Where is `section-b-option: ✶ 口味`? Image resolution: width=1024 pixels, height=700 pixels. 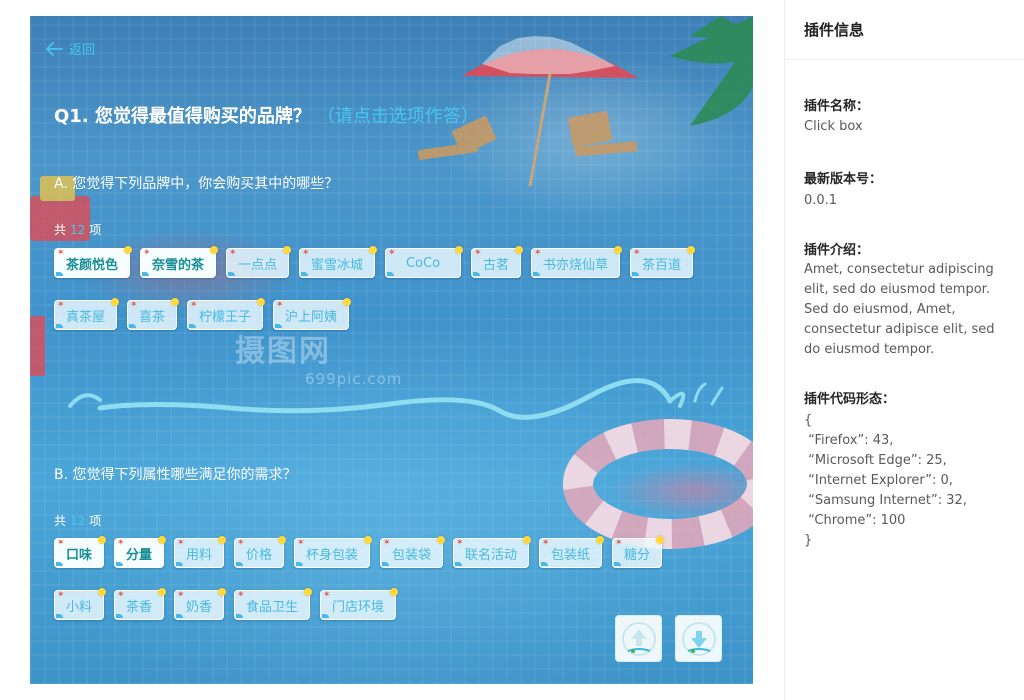 section-b-option: ✶ 口味 is located at coordinates (80, 552).